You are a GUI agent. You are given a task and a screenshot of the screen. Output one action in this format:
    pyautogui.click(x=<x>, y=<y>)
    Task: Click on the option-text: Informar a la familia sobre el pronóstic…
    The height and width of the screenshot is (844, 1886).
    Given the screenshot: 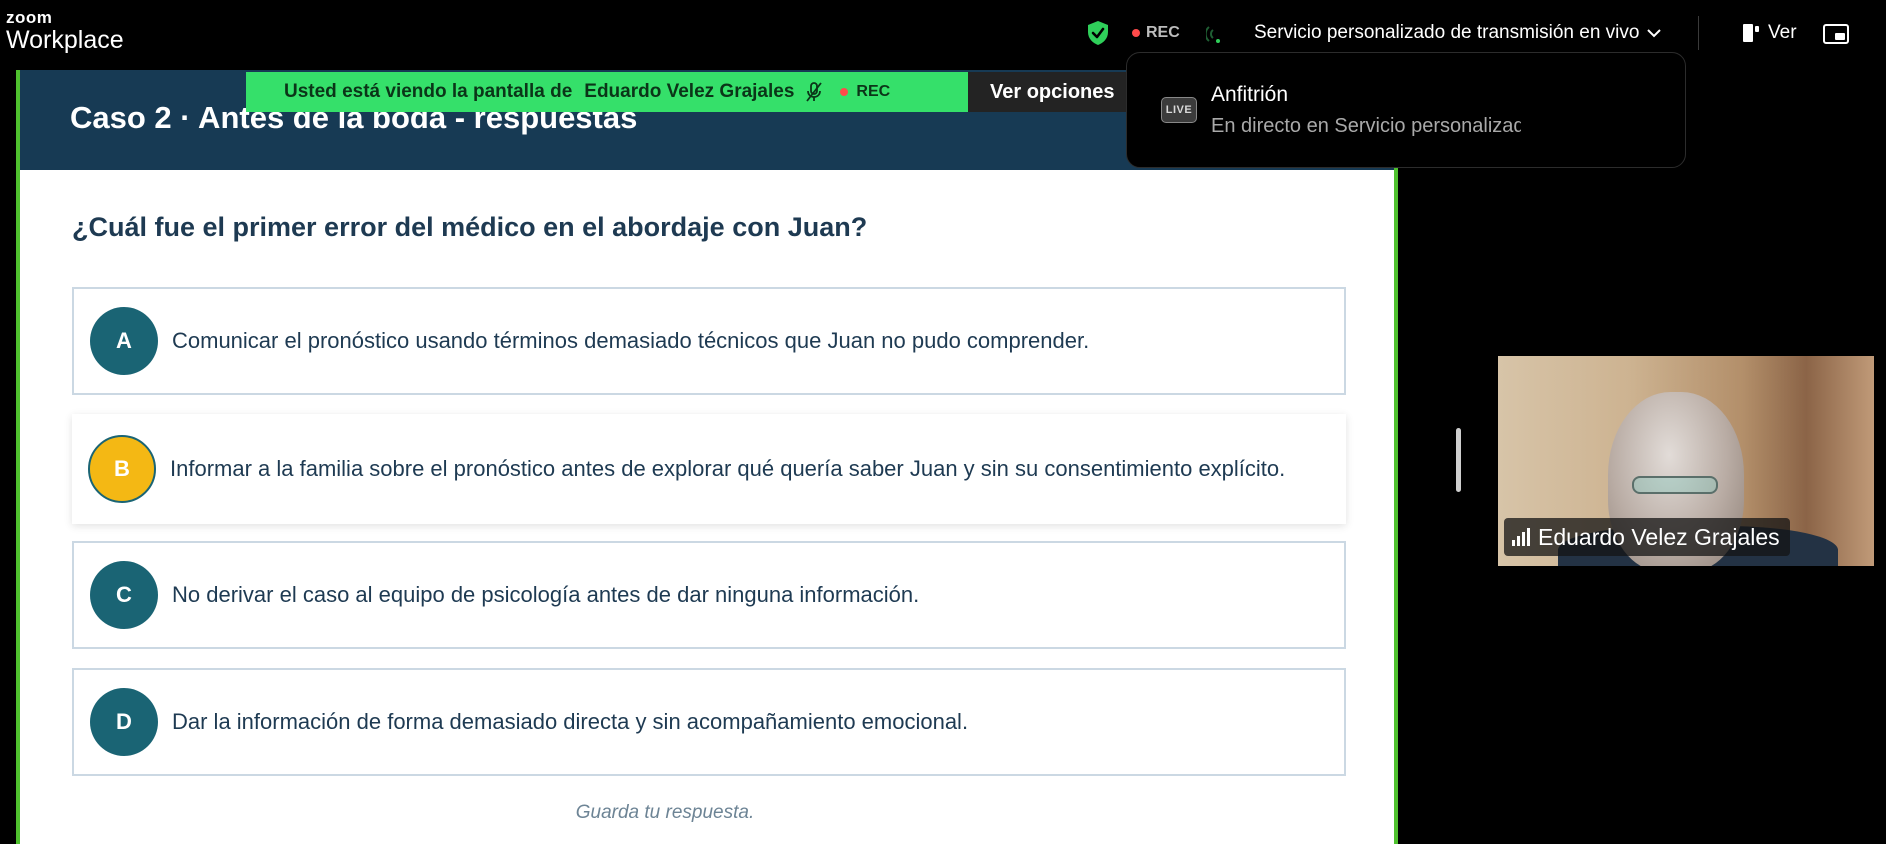 What is the action you would take?
    pyautogui.click(x=728, y=468)
    